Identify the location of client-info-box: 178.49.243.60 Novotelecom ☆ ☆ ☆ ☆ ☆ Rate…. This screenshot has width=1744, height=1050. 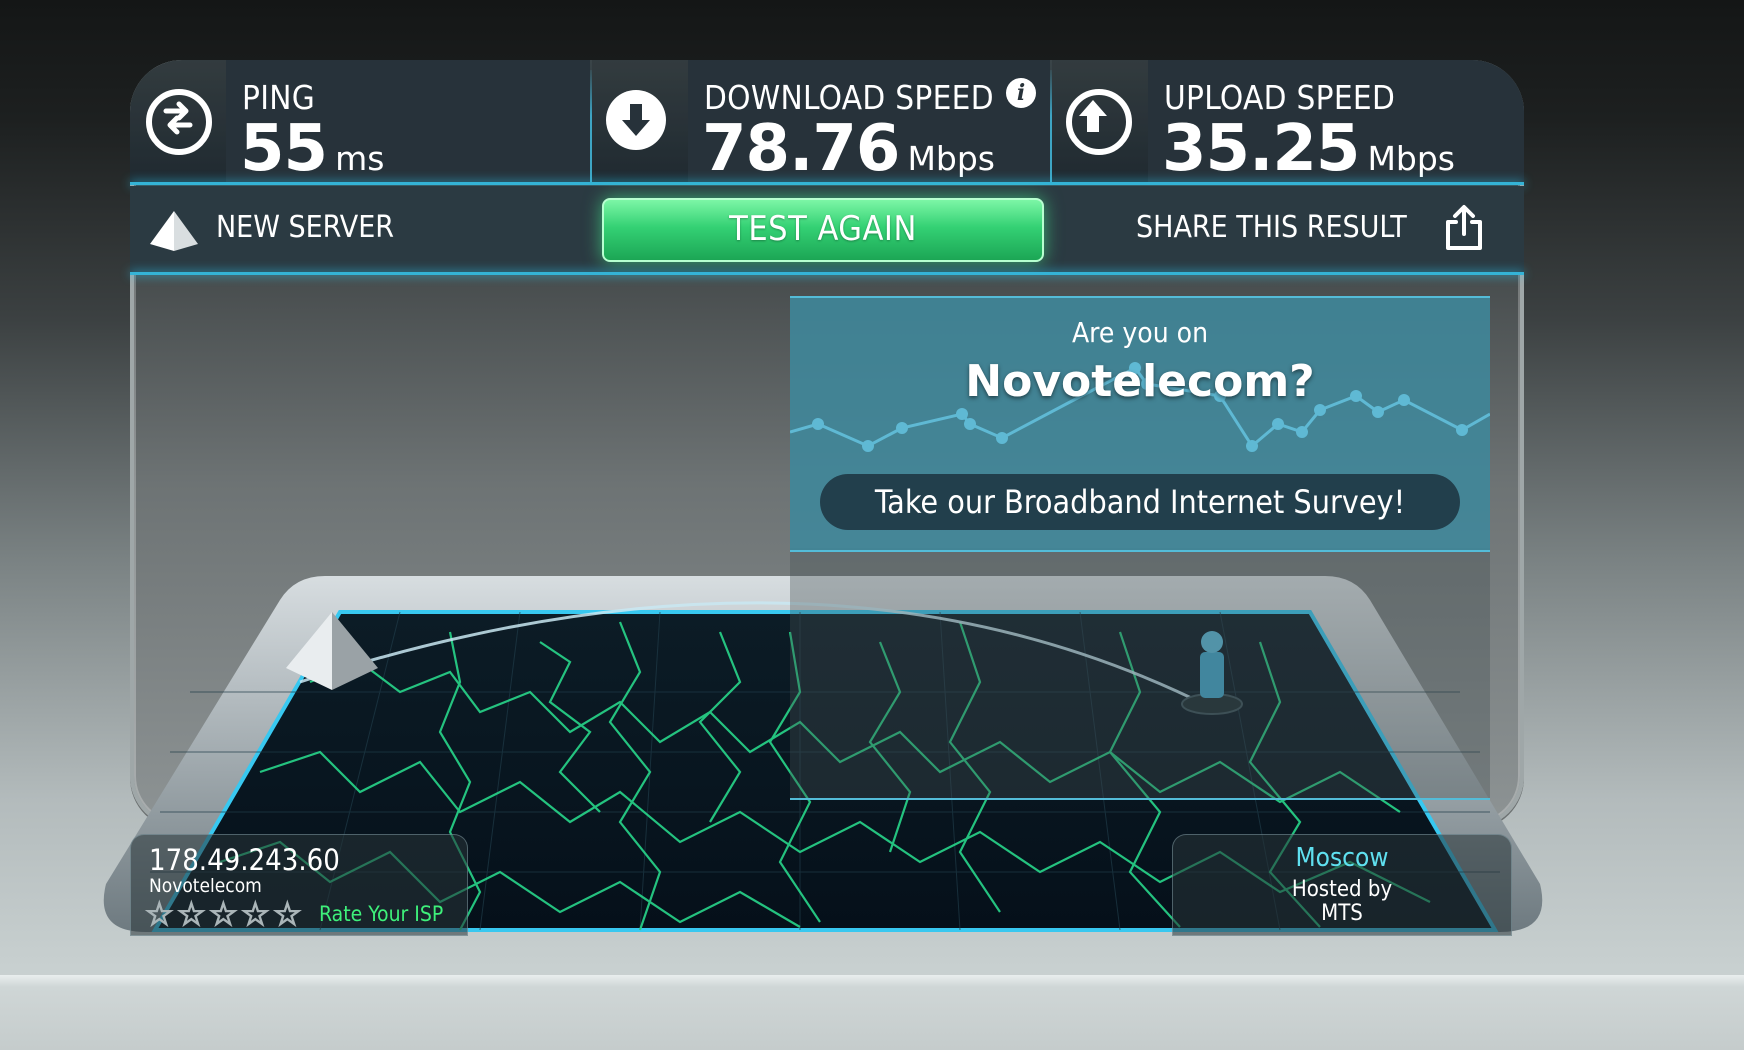
(299, 885).